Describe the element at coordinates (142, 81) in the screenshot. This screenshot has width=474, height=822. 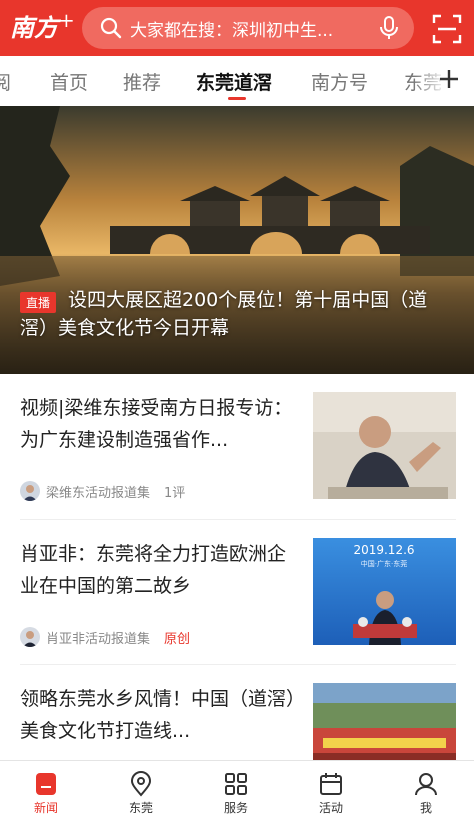
I see `tab-recommend: 推荐` at that location.